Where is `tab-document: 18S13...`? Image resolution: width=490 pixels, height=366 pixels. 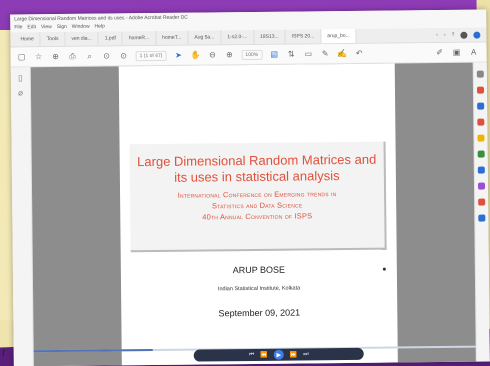
tab-document: 18S13... is located at coordinates (270, 36).